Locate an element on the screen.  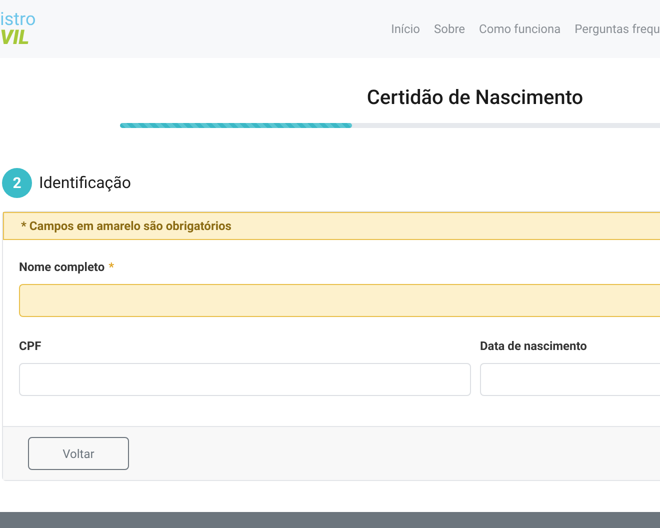
field-label: CPF is located at coordinates (30, 346).